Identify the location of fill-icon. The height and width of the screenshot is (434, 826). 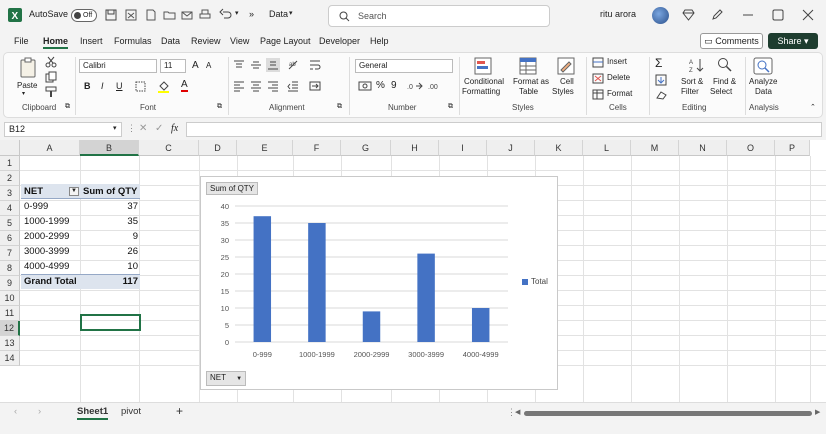
(661, 80).